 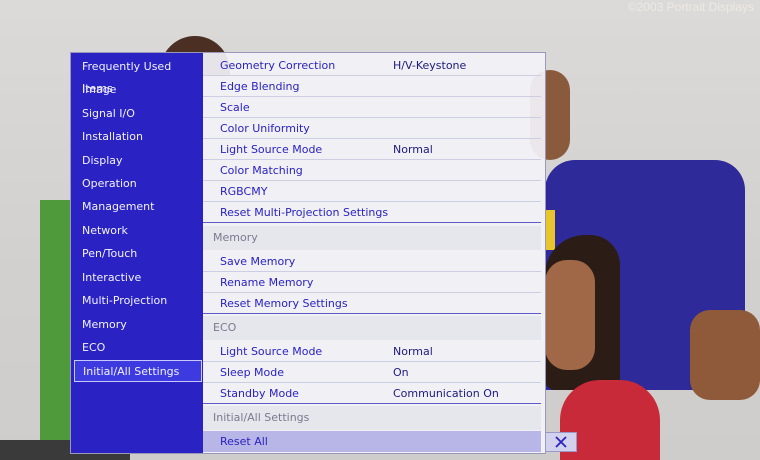 What do you see at coordinates (372, 393) in the screenshot?
I see `menu-row-standby-mode: Standby Mode Communication On` at bounding box center [372, 393].